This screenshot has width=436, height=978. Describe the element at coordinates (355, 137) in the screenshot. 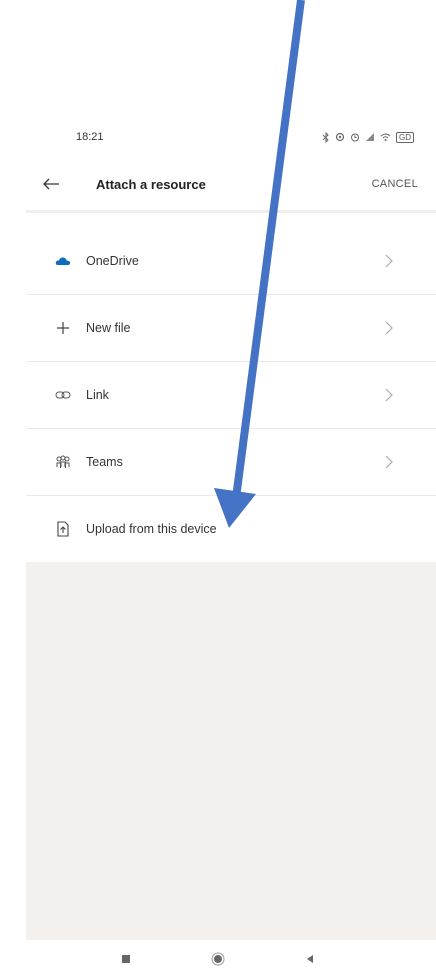

I see `alarm-icon` at that location.